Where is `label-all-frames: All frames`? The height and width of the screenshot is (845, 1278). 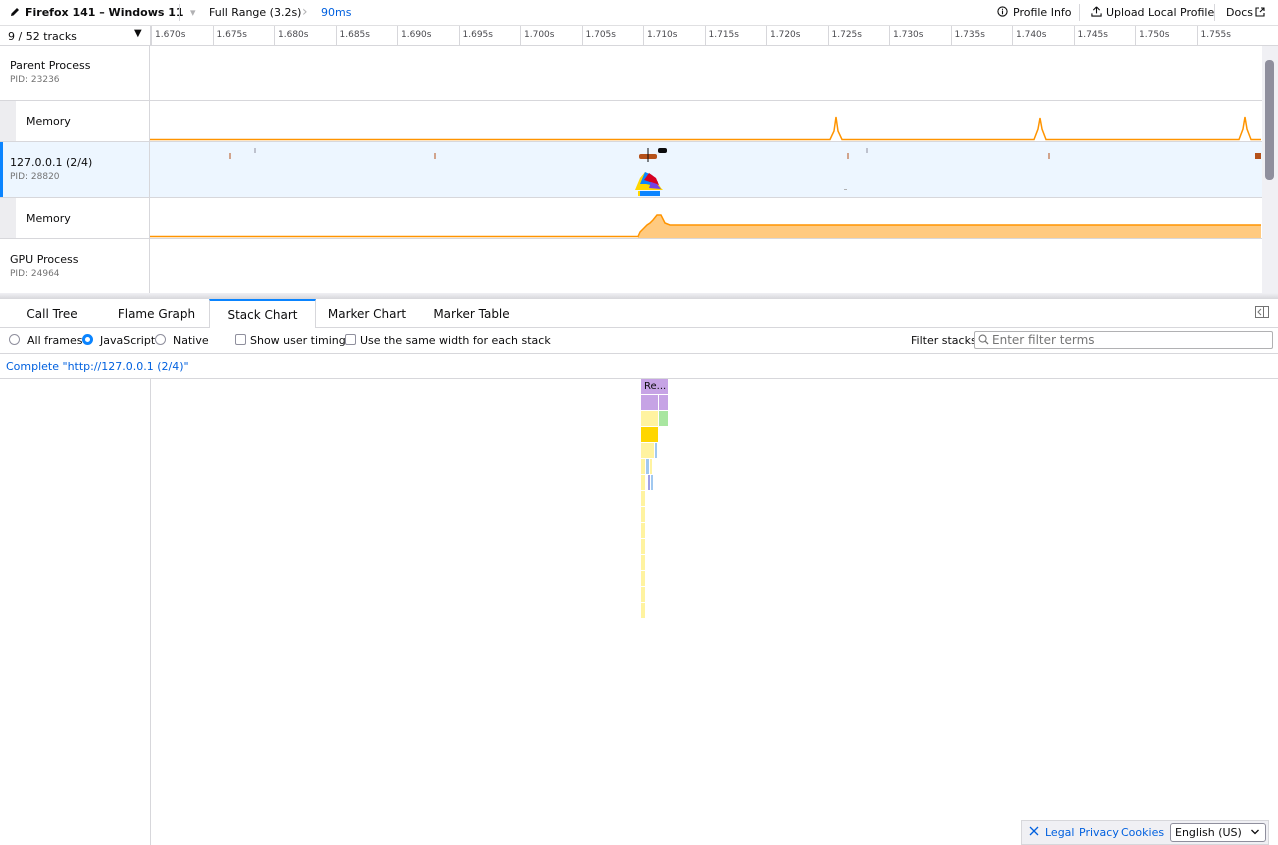
label-all-frames: All frames is located at coordinates (54, 340).